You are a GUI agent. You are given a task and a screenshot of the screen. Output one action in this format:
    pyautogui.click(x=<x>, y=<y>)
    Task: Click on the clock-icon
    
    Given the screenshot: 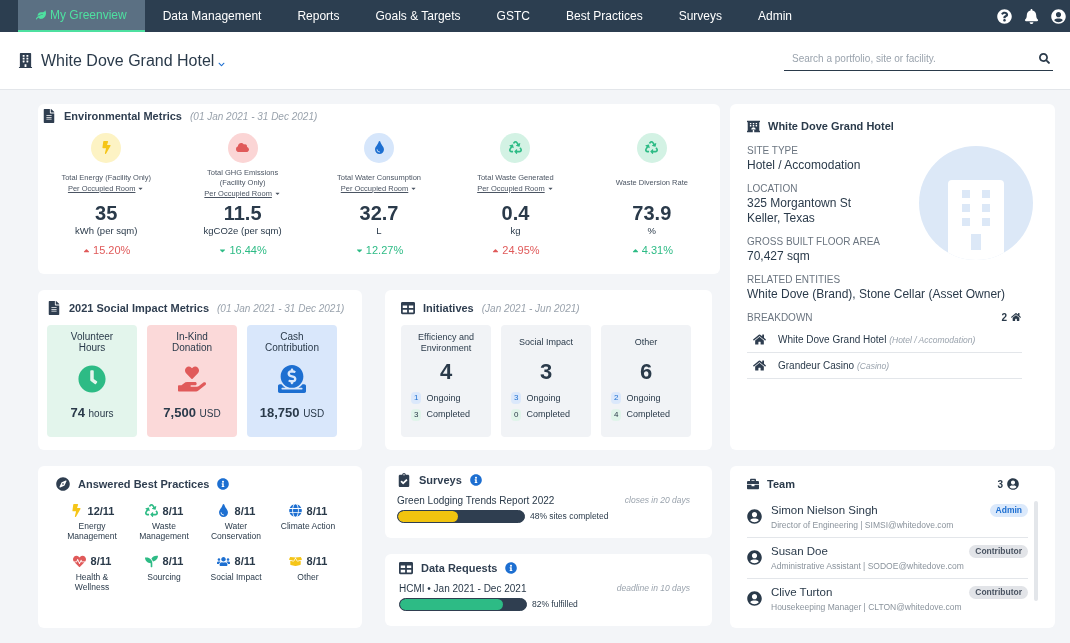 What is the action you would take?
    pyautogui.click(x=92, y=378)
    